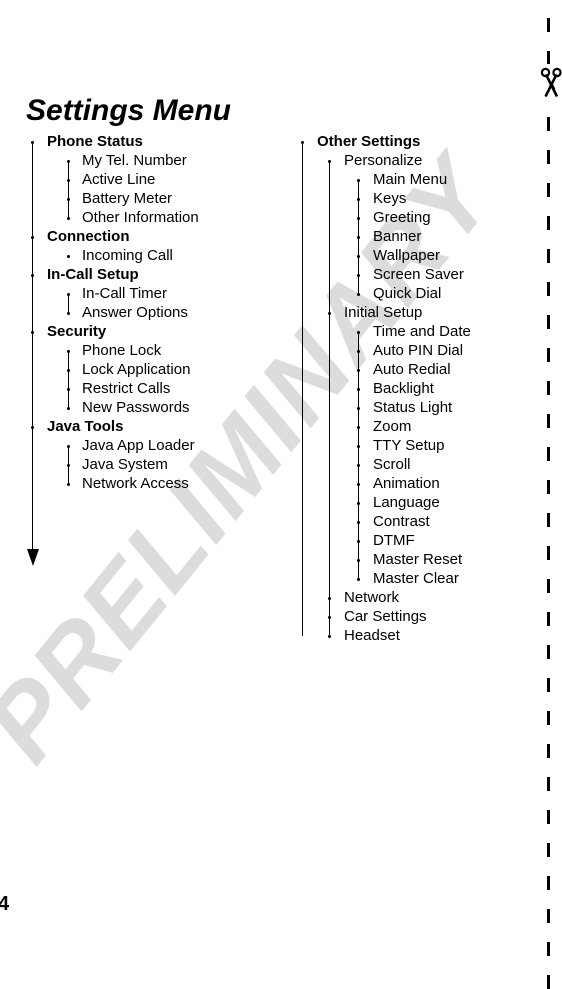  What do you see at coordinates (423, 636) in the screenshot?
I see `tree-item: Headset` at bounding box center [423, 636].